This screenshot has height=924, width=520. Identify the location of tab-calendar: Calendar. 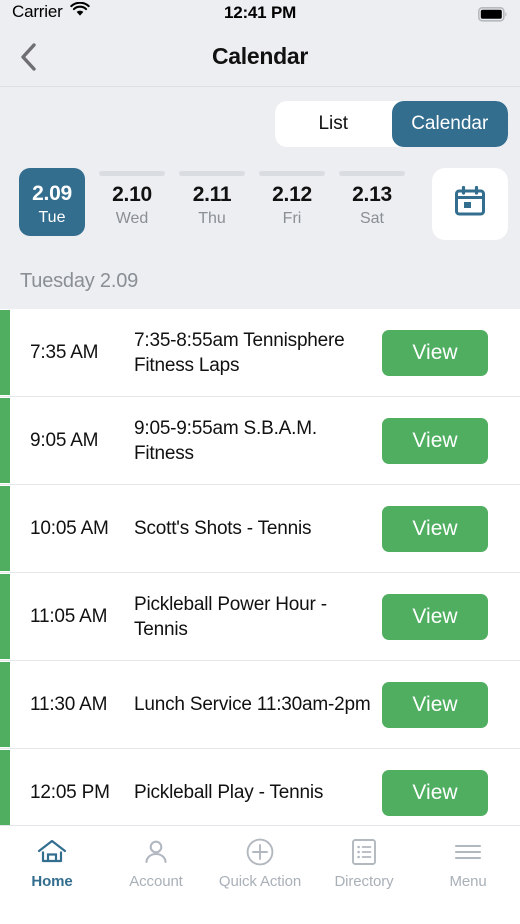
(449, 124).